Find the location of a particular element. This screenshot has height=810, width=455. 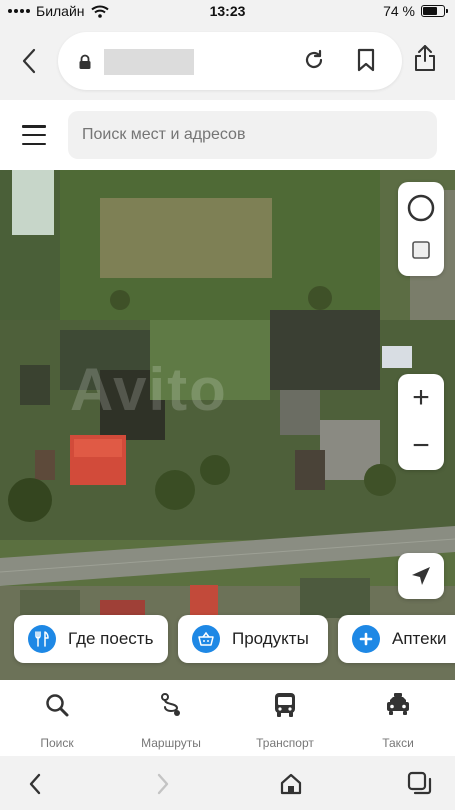

tab-routes: Маршруты is located at coordinates (171, 720).